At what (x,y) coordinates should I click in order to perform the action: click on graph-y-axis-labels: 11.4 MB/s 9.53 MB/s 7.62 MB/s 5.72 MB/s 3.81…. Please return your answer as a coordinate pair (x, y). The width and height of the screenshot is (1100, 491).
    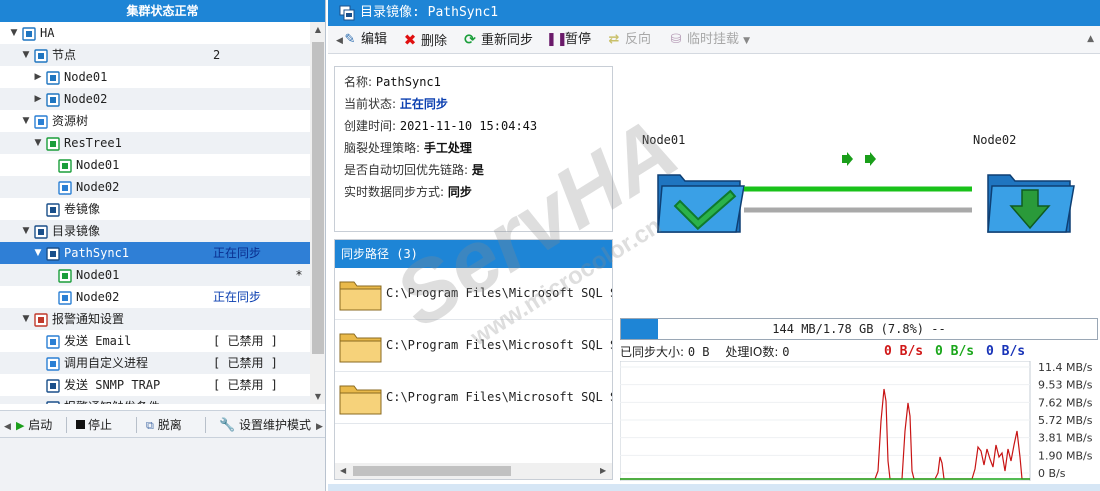
    Looking at the image, I should click on (1065, 420).